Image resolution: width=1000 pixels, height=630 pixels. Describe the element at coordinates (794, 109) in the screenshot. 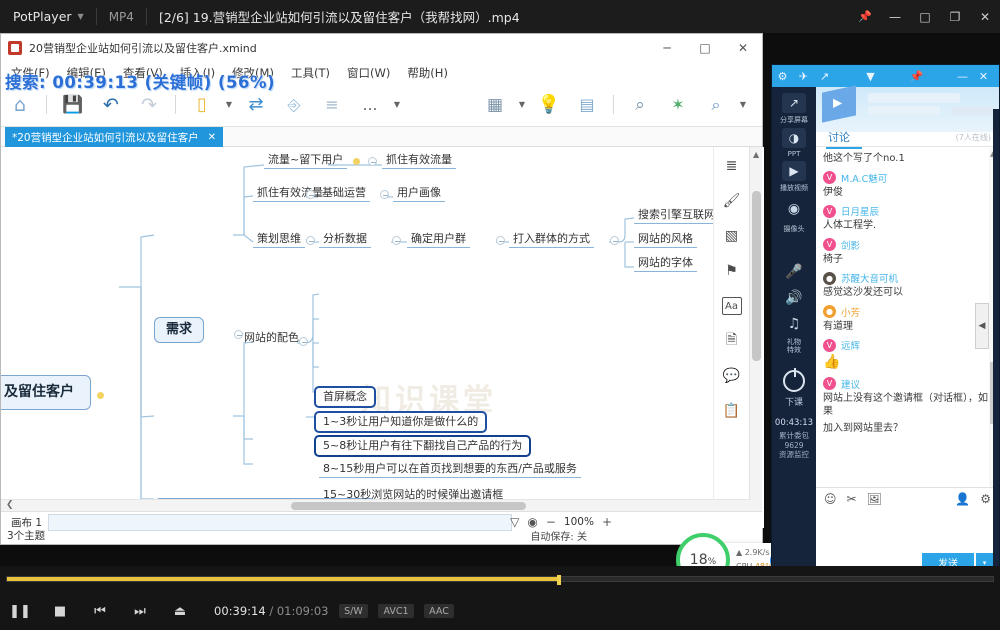

I see `share-screen-button: ↗ 分享屏幕` at that location.